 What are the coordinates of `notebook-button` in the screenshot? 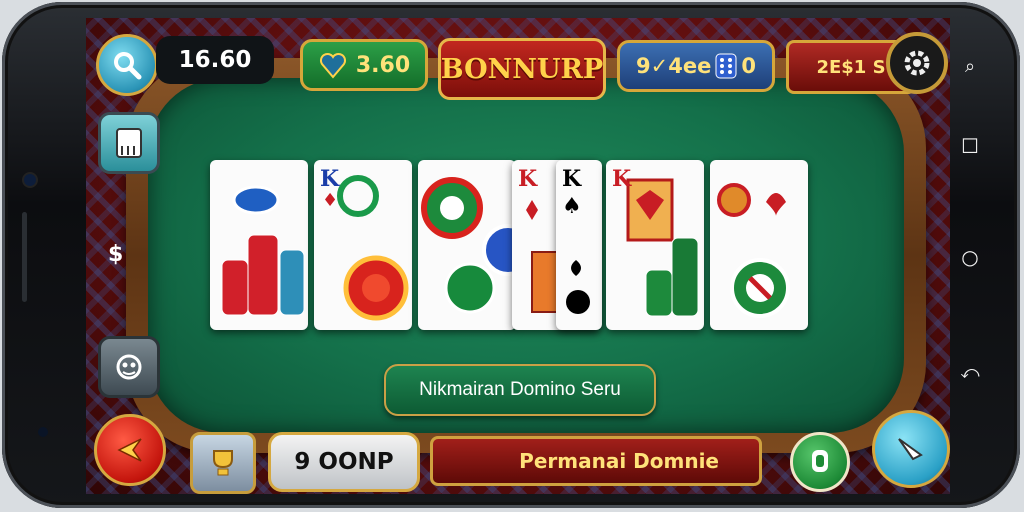 It's located at (129, 143).